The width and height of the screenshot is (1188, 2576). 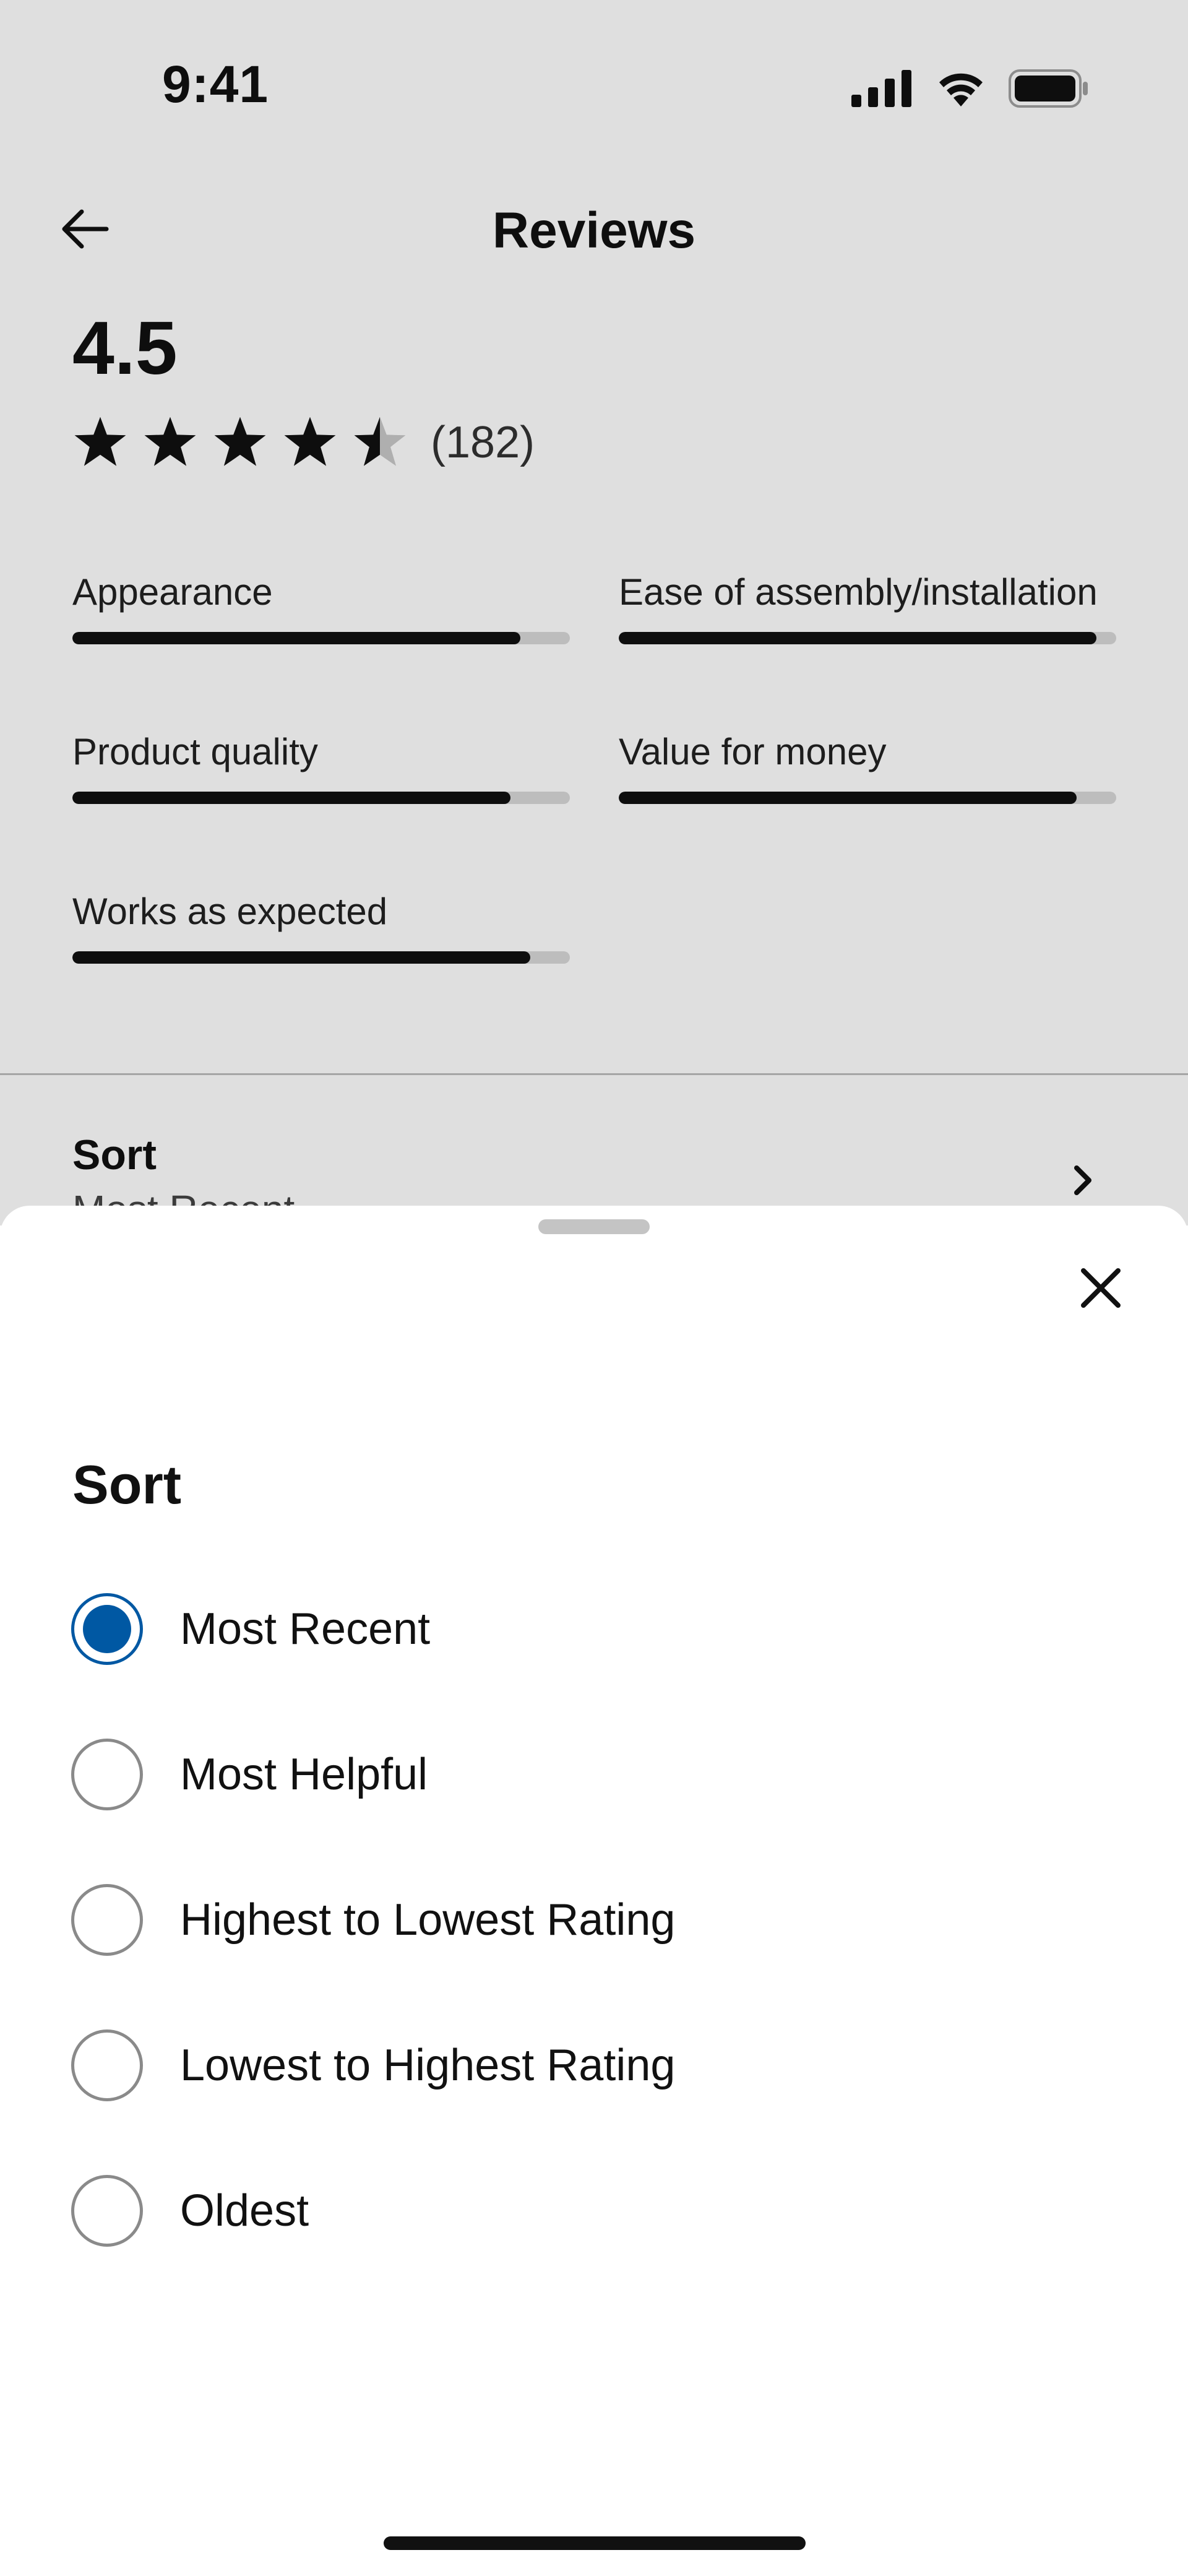 I want to click on sheet-grabber, so click(x=594, y=1226).